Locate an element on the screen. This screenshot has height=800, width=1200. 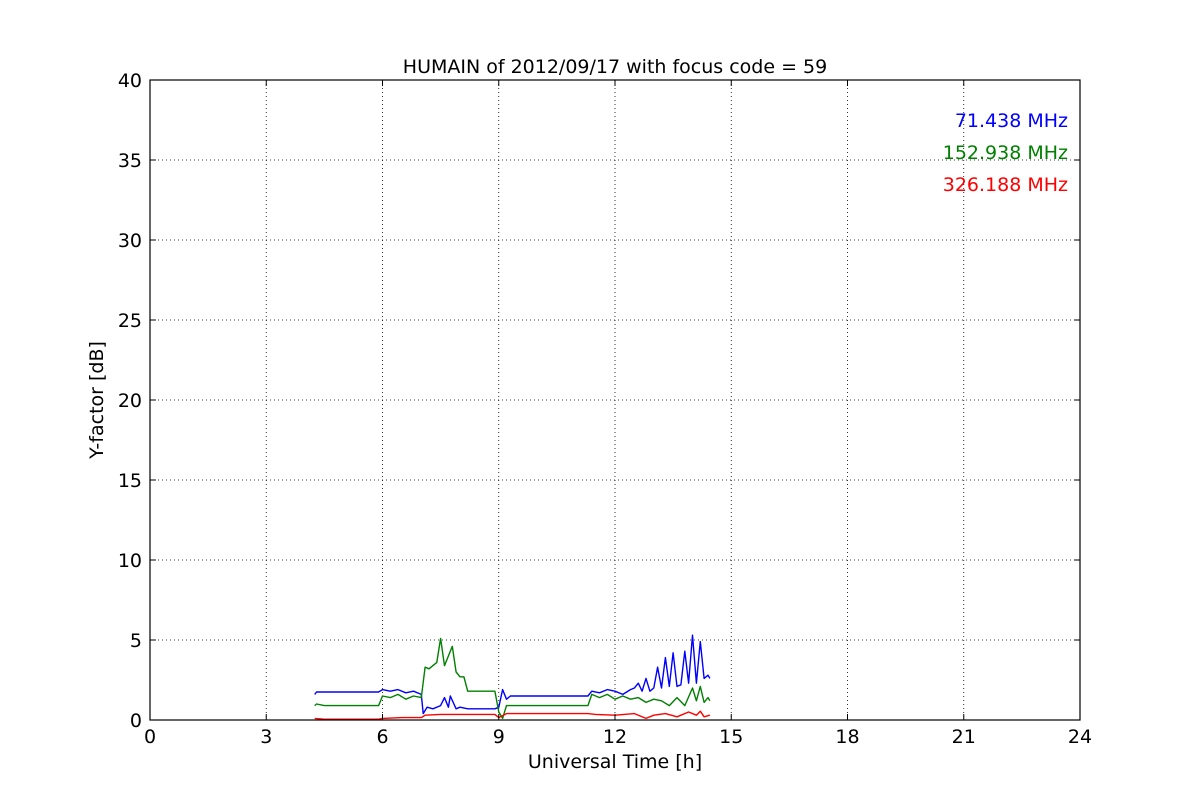
y-tick-label: 5 is located at coordinates (136, 641).